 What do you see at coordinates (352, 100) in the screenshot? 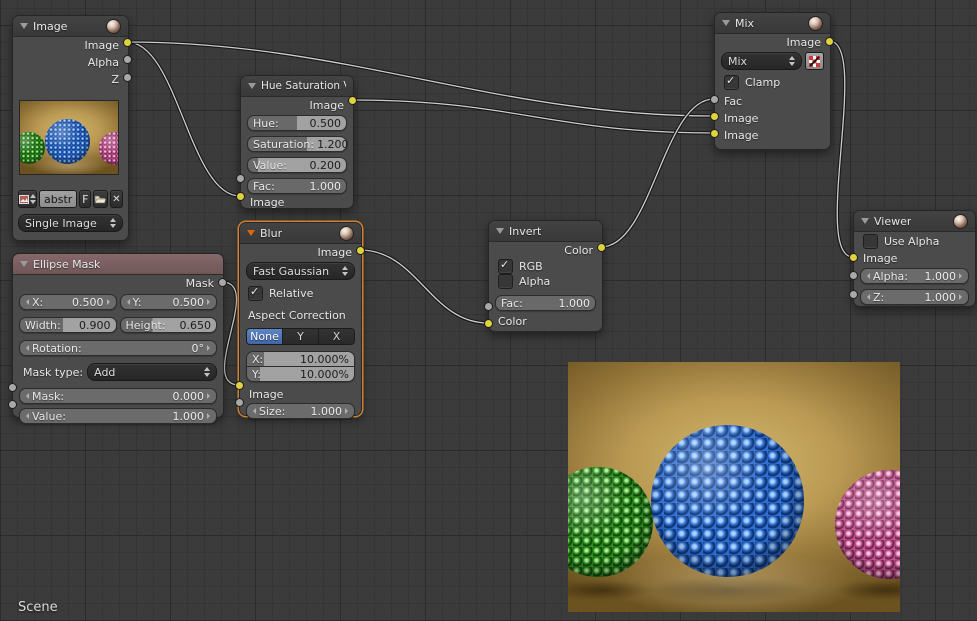
I see `socket-hsv-output-image` at bounding box center [352, 100].